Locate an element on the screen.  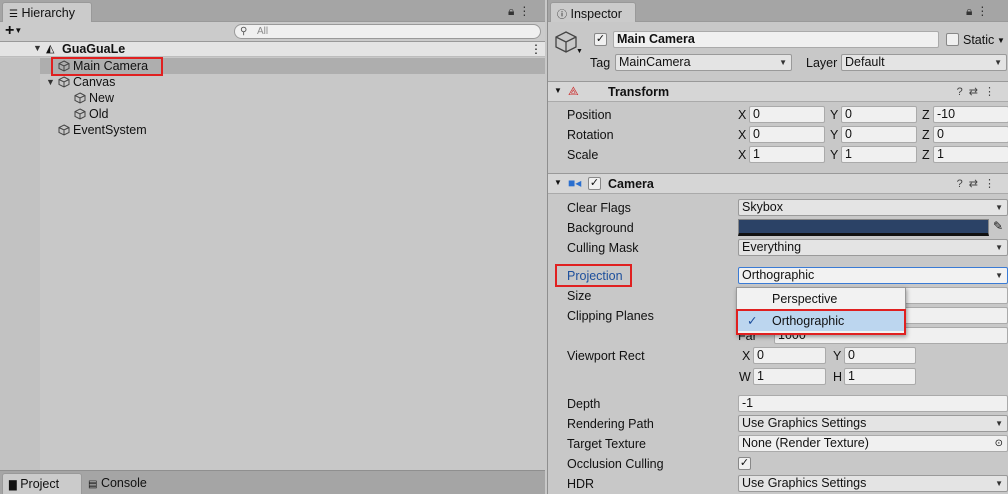
rotation-y-input: 0 is located at coordinates (879, 134).